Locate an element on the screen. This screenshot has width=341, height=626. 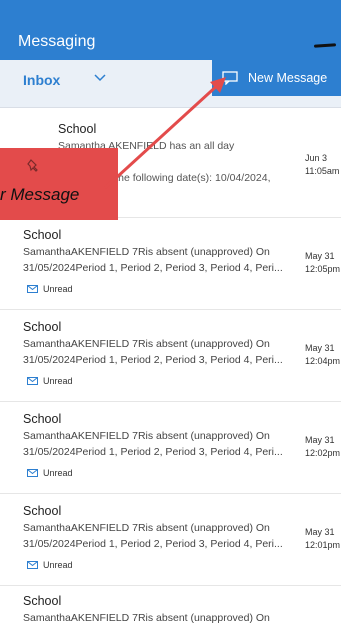
annotation-text: r Message is located at coordinates (40, 194).